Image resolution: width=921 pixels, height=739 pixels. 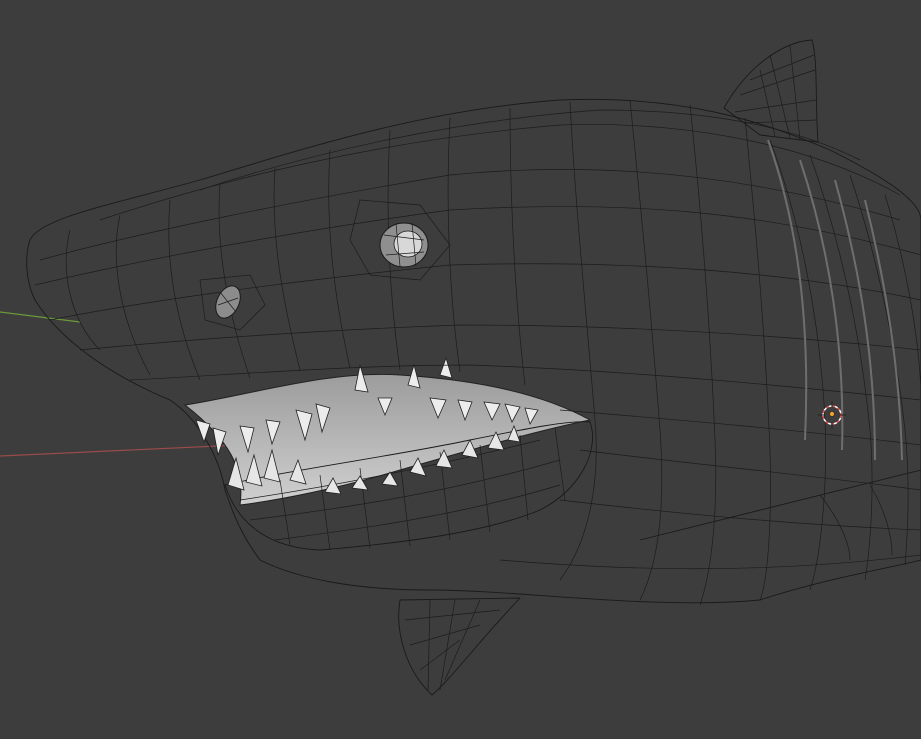 I want to click on object-origin-icon, so click(x=832, y=414).